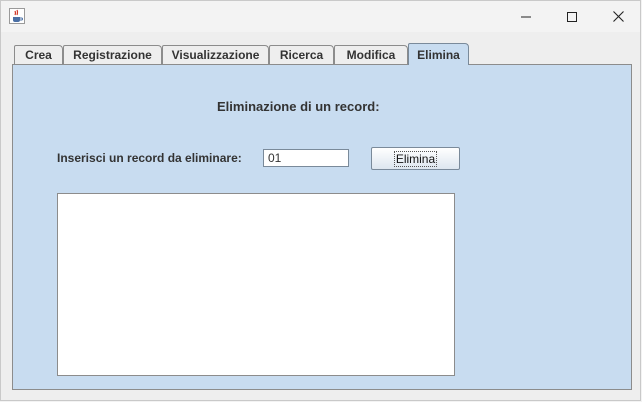 Image resolution: width=642 pixels, height=402 pixels. What do you see at coordinates (438, 54) in the screenshot?
I see `tab-elimina: Elimina` at bounding box center [438, 54].